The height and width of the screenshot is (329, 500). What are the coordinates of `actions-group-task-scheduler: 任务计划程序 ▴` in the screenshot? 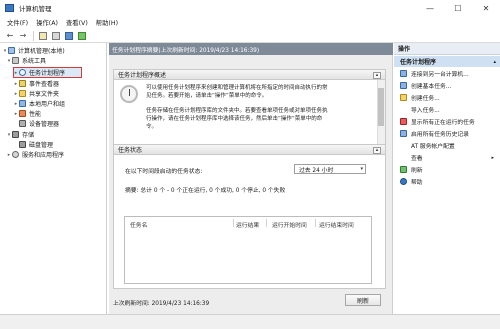 It's located at (447, 61).